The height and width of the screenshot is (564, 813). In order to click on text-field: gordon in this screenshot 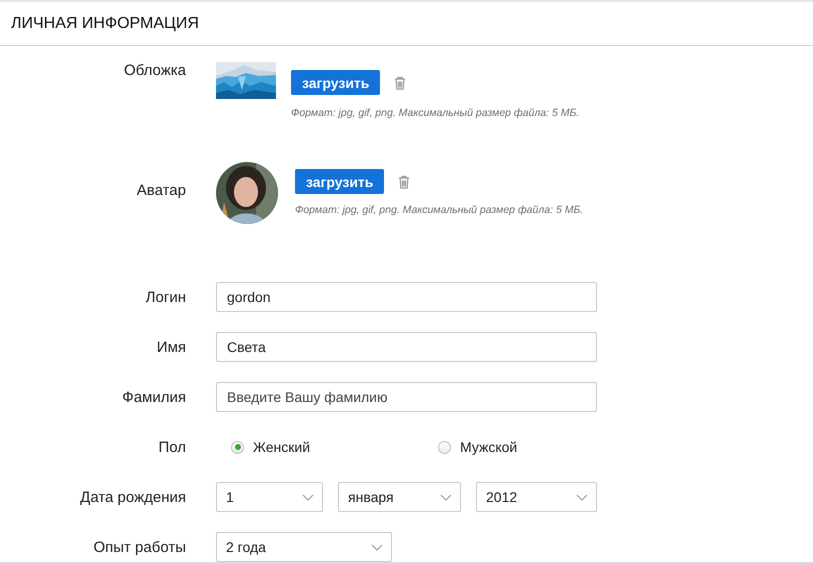, I will do `click(406, 297)`.